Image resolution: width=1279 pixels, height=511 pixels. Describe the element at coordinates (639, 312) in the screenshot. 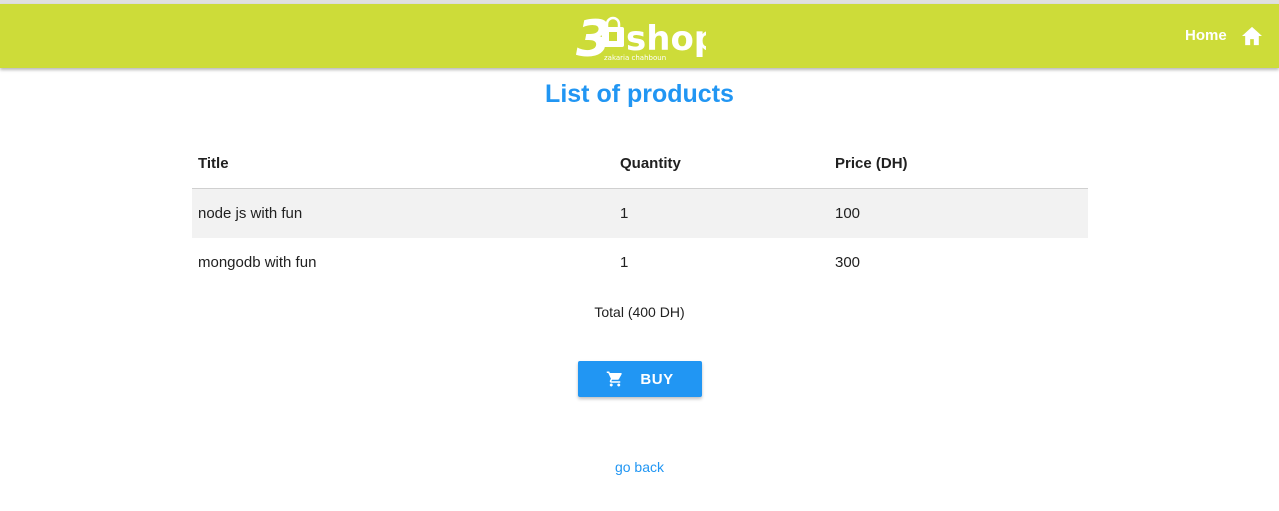

I see `order-total: Total (400 DH)` at that location.